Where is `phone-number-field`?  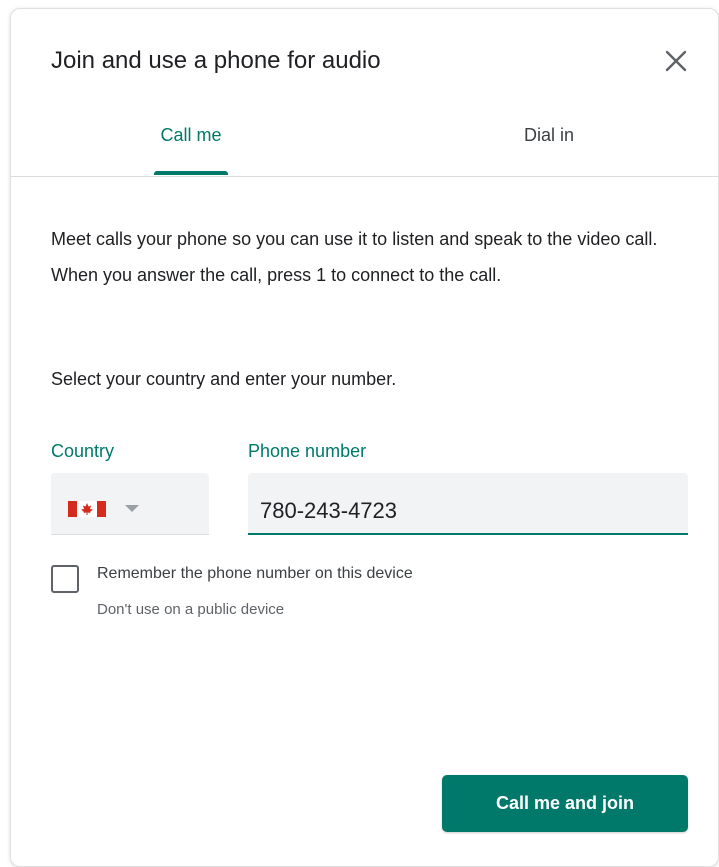 phone-number-field is located at coordinates (468, 504).